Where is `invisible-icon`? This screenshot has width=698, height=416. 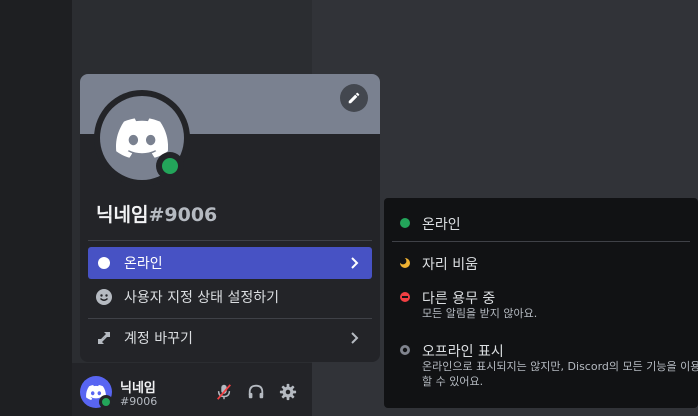
invisible-icon is located at coordinates (405, 350).